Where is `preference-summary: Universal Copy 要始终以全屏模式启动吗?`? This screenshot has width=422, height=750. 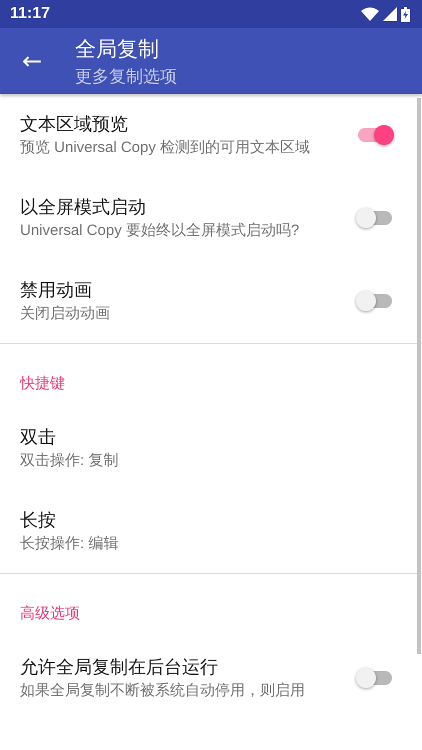 preference-summary: Universal Copy 要始终以全屏模式启动吗? is located at coordinates (160, 231).